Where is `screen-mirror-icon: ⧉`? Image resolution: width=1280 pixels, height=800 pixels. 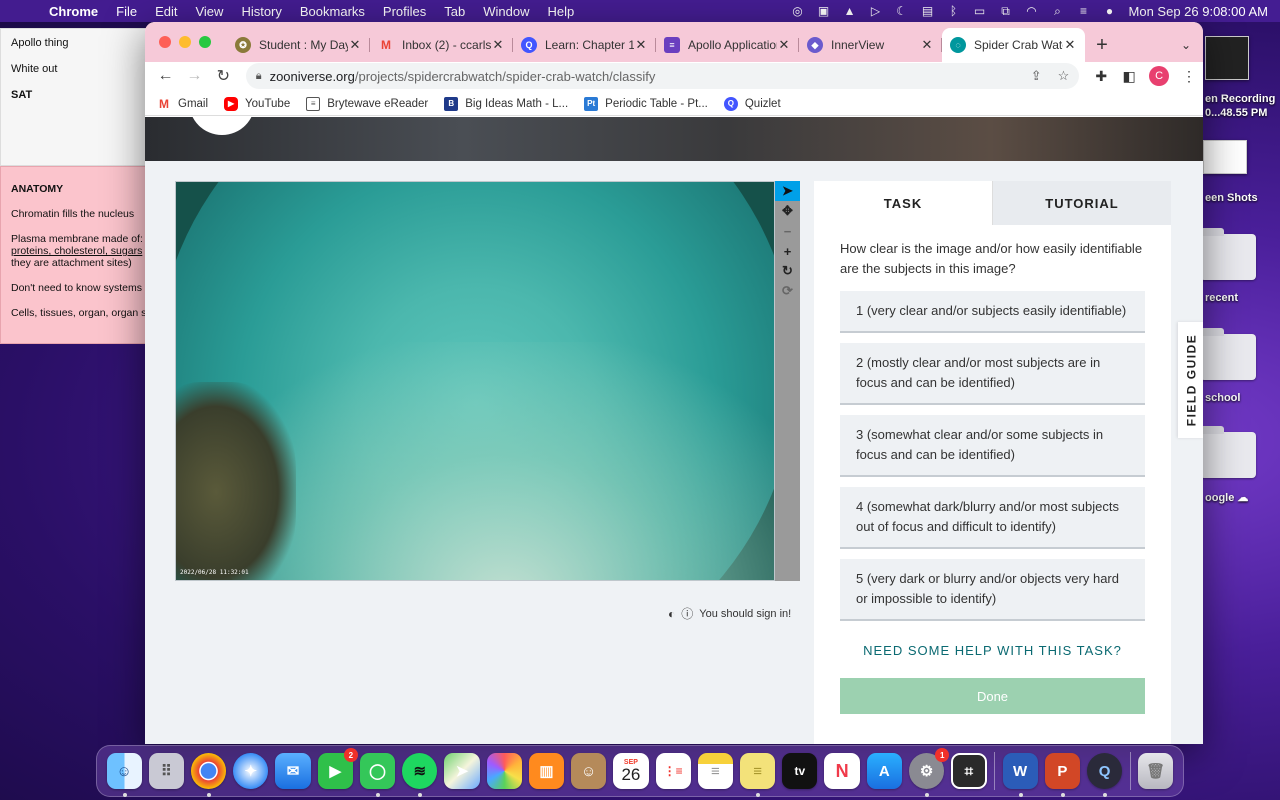
screen-mirror-icon: ⧉ is located at coordinates (1006, 11).